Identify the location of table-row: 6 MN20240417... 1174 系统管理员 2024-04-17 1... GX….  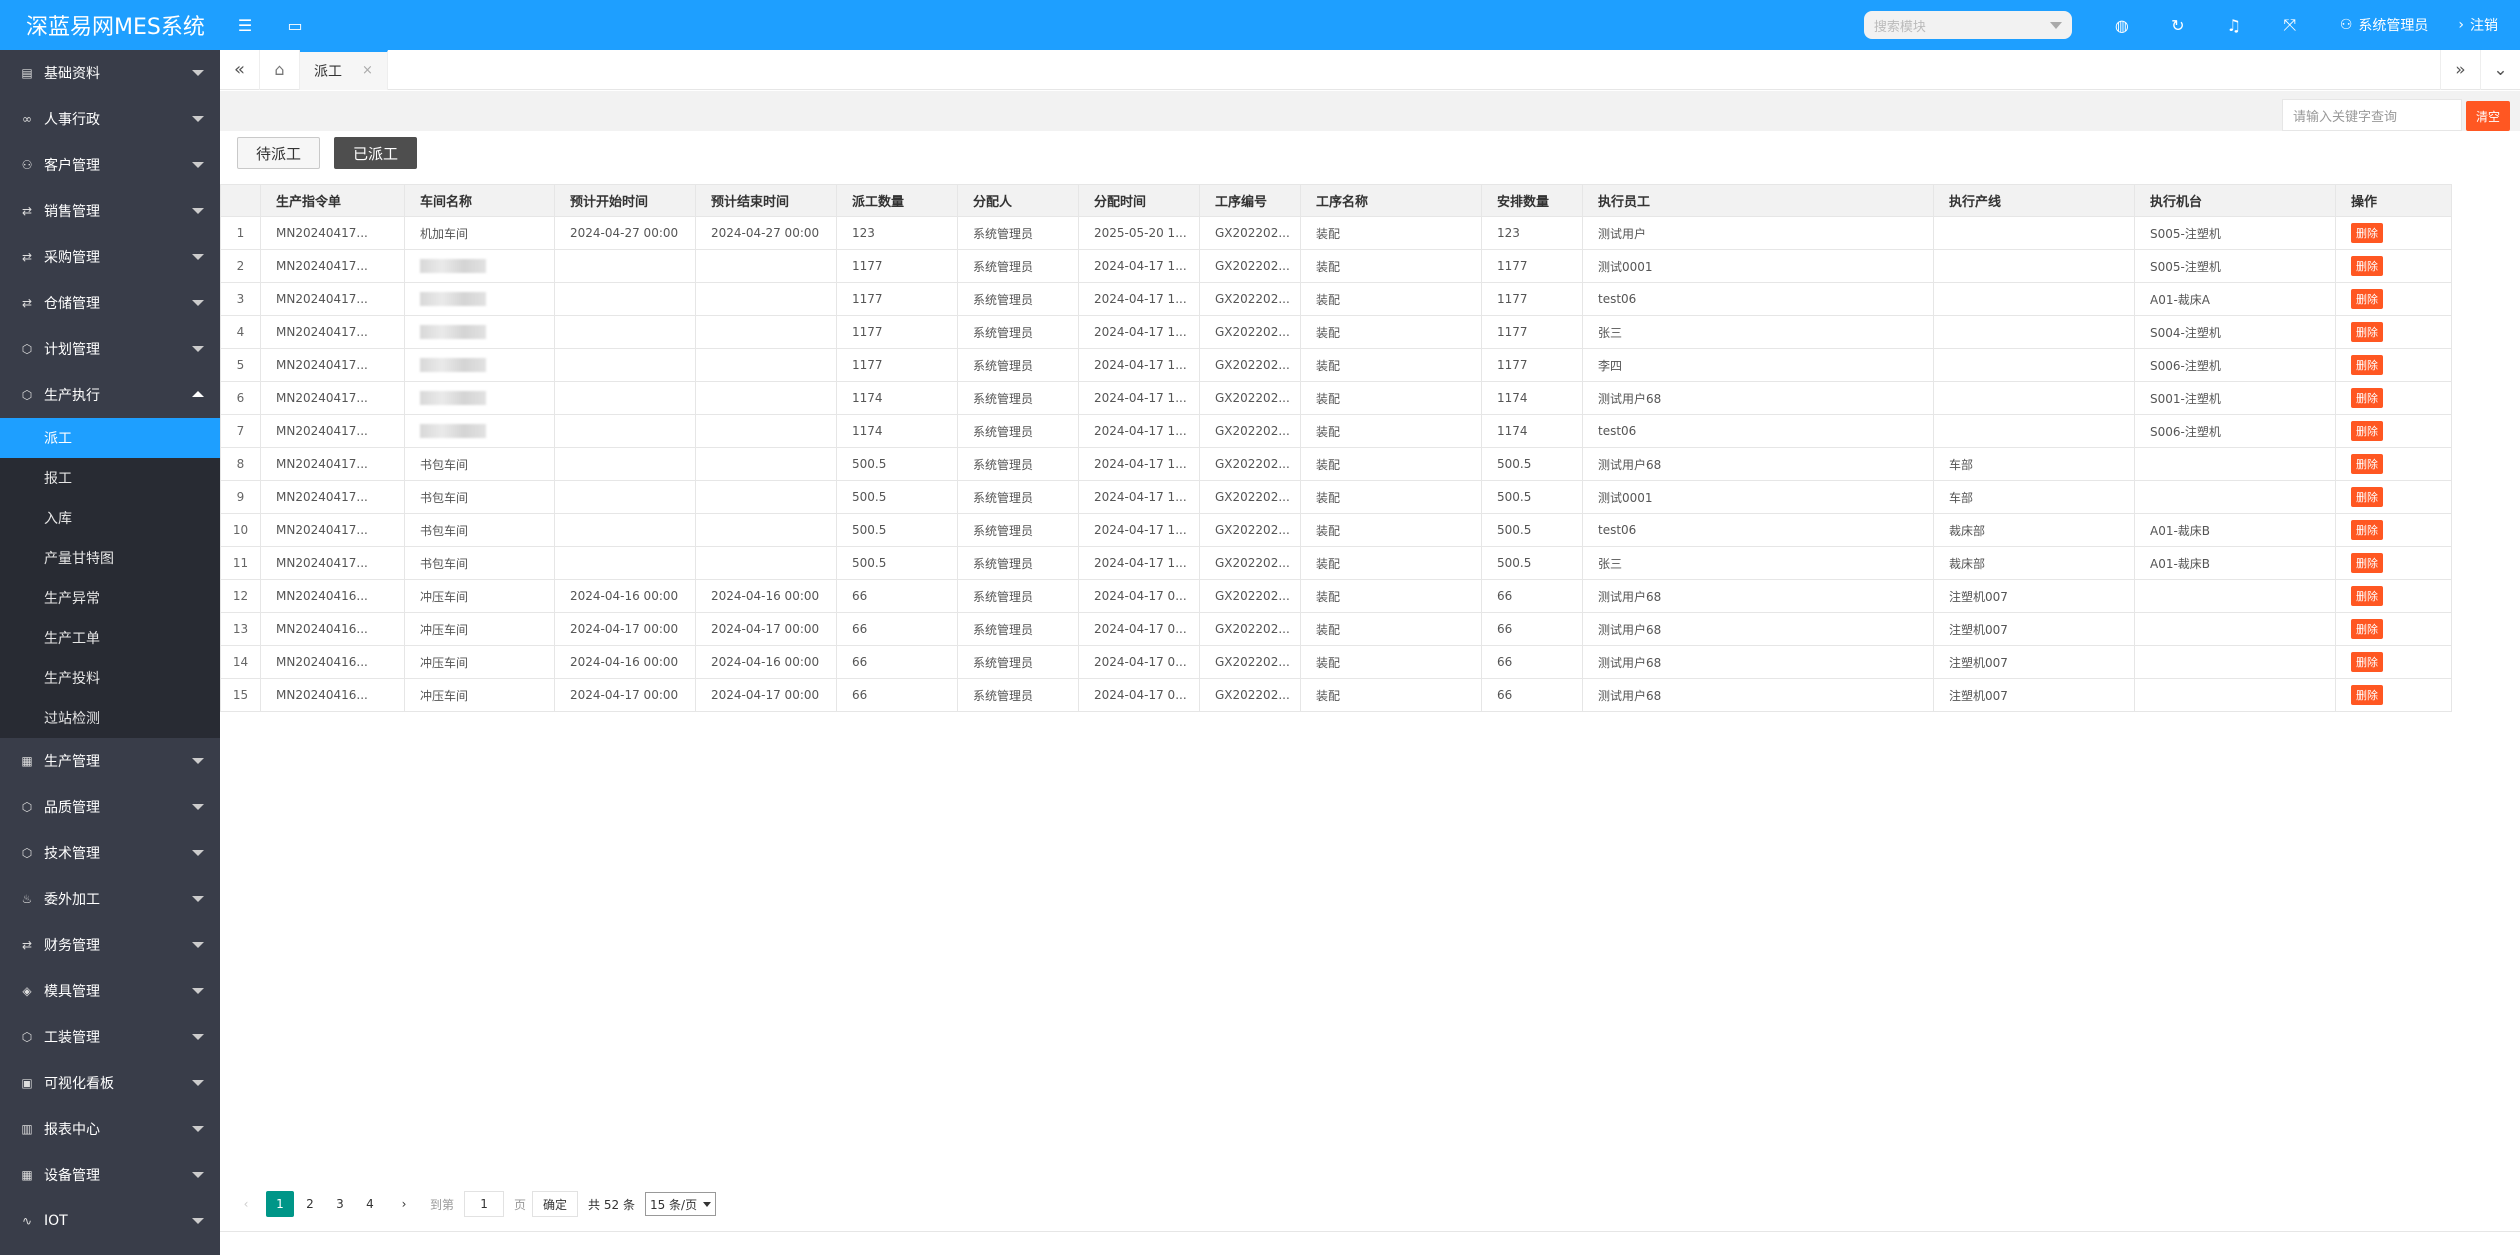
(1336, 398).